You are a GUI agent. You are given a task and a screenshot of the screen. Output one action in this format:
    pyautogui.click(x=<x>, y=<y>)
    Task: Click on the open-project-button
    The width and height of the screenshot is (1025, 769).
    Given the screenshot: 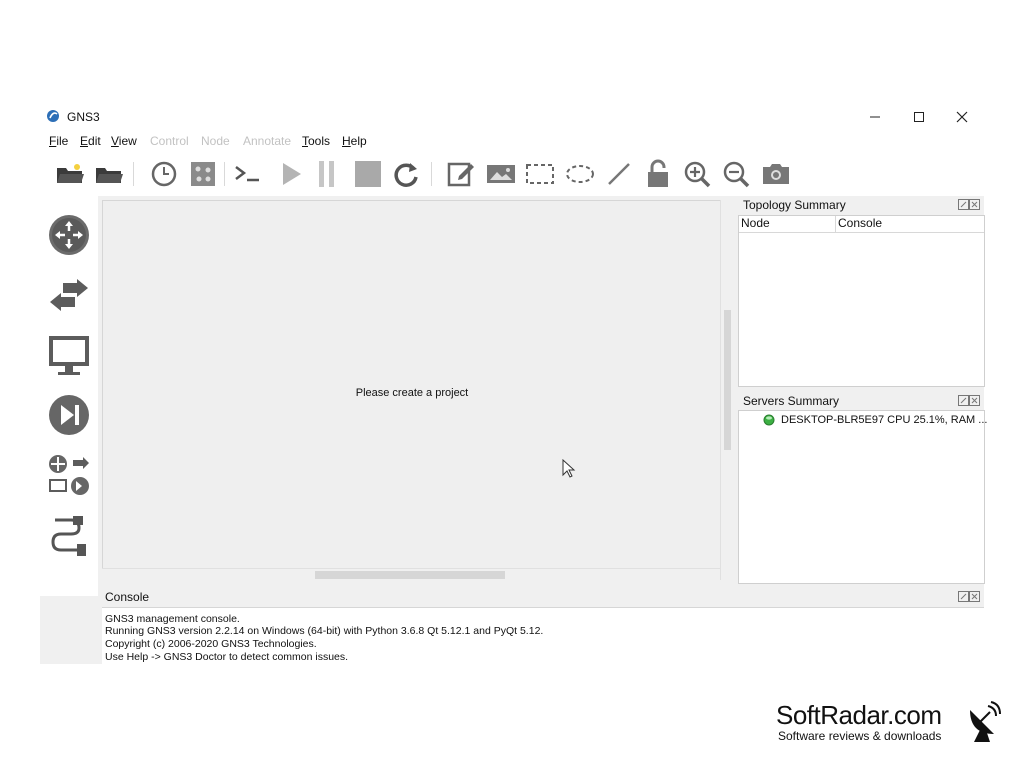 What is the action you would take?
    pyautogui.click(x=109, y=174)
    